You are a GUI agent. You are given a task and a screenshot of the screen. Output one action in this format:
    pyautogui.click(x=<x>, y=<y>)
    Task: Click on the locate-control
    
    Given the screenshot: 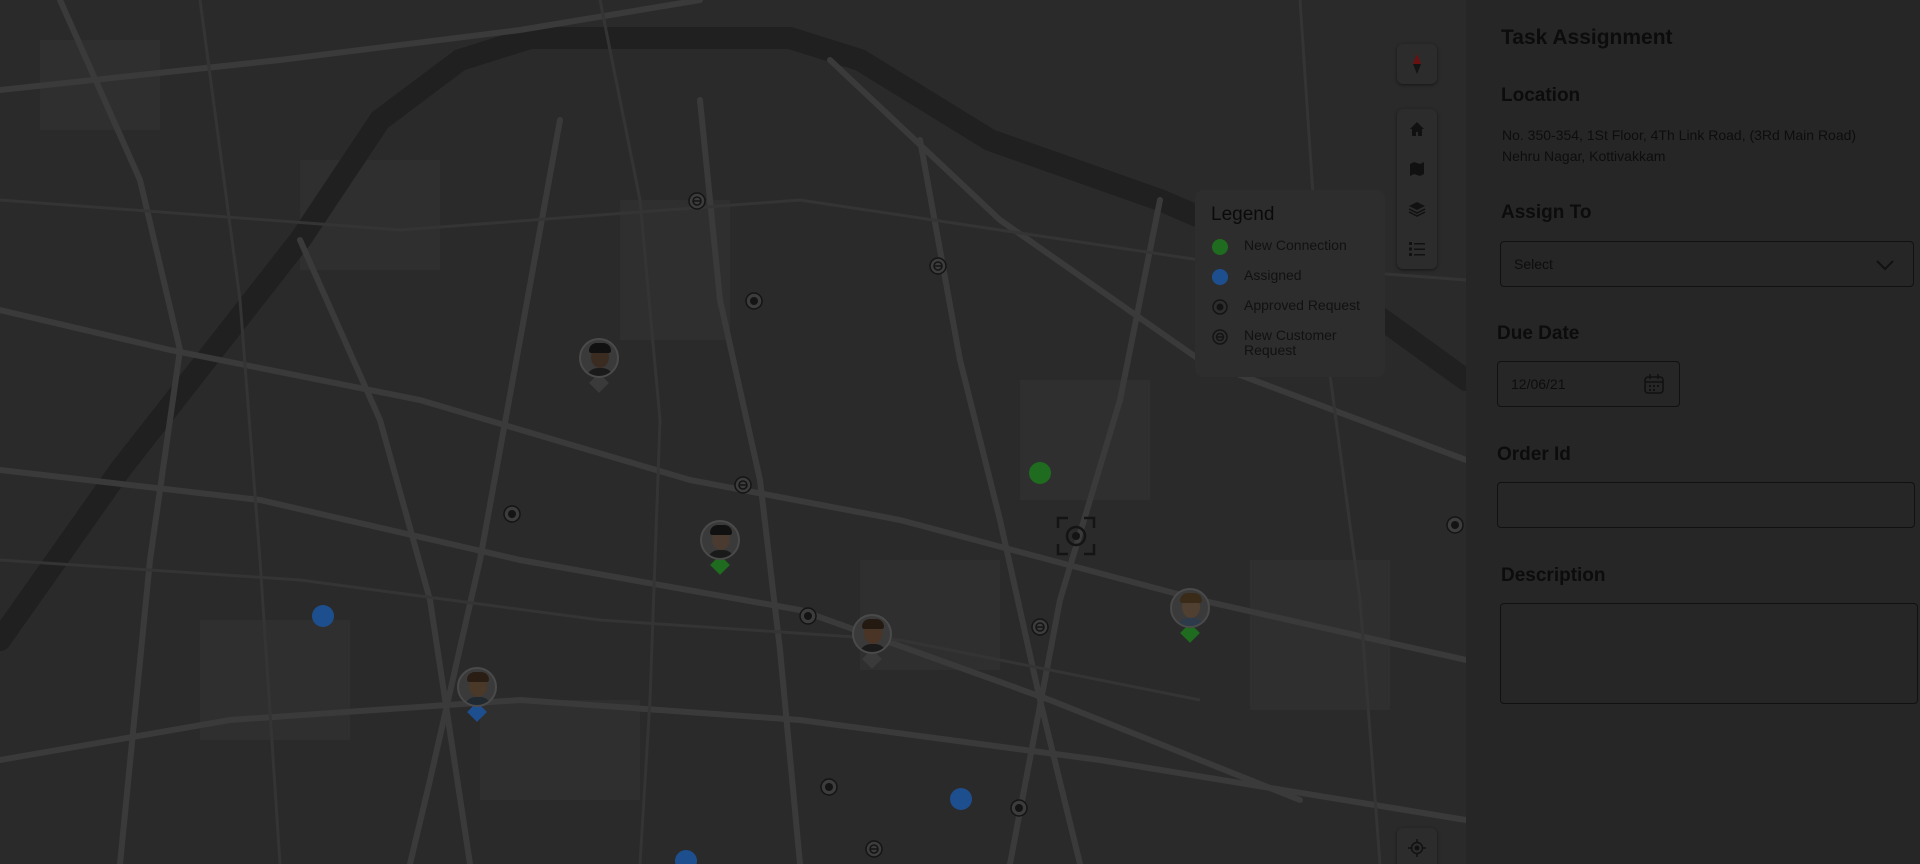 What is the action you would take?
    pyautogui.click(x=1417, y=846)
    